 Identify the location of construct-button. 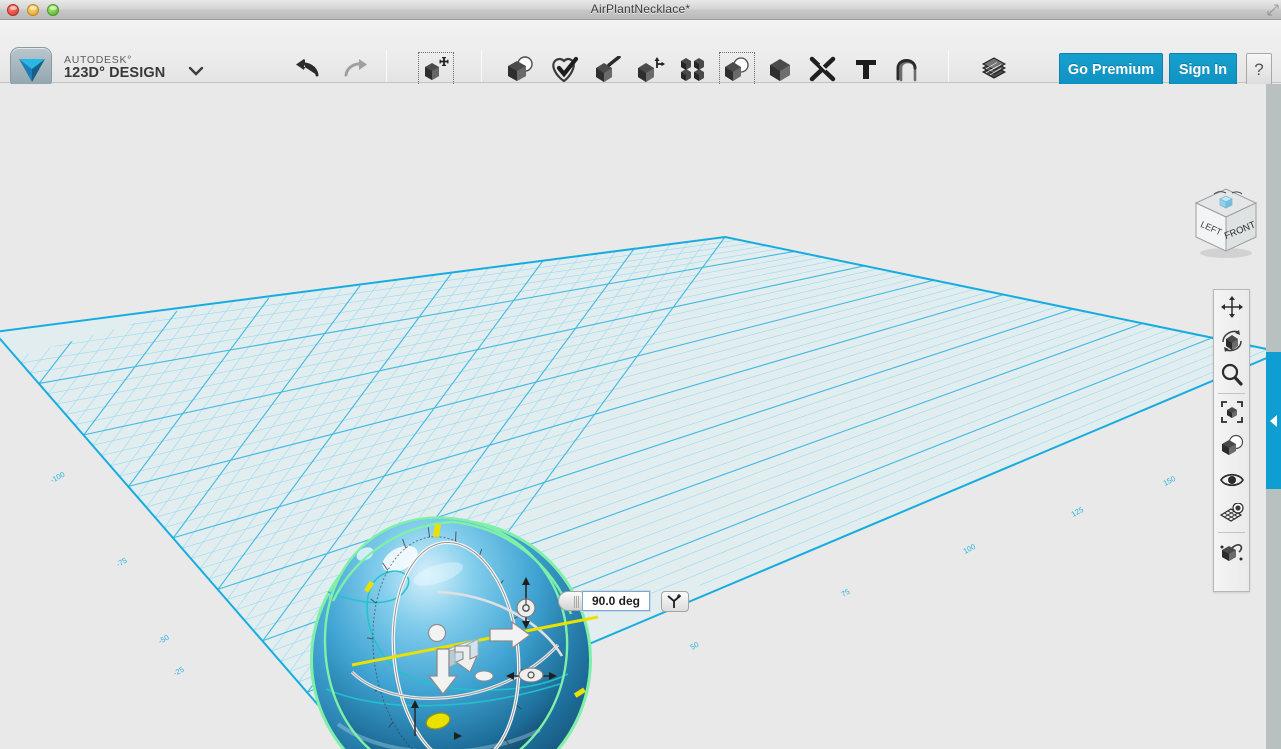
(609, 72).